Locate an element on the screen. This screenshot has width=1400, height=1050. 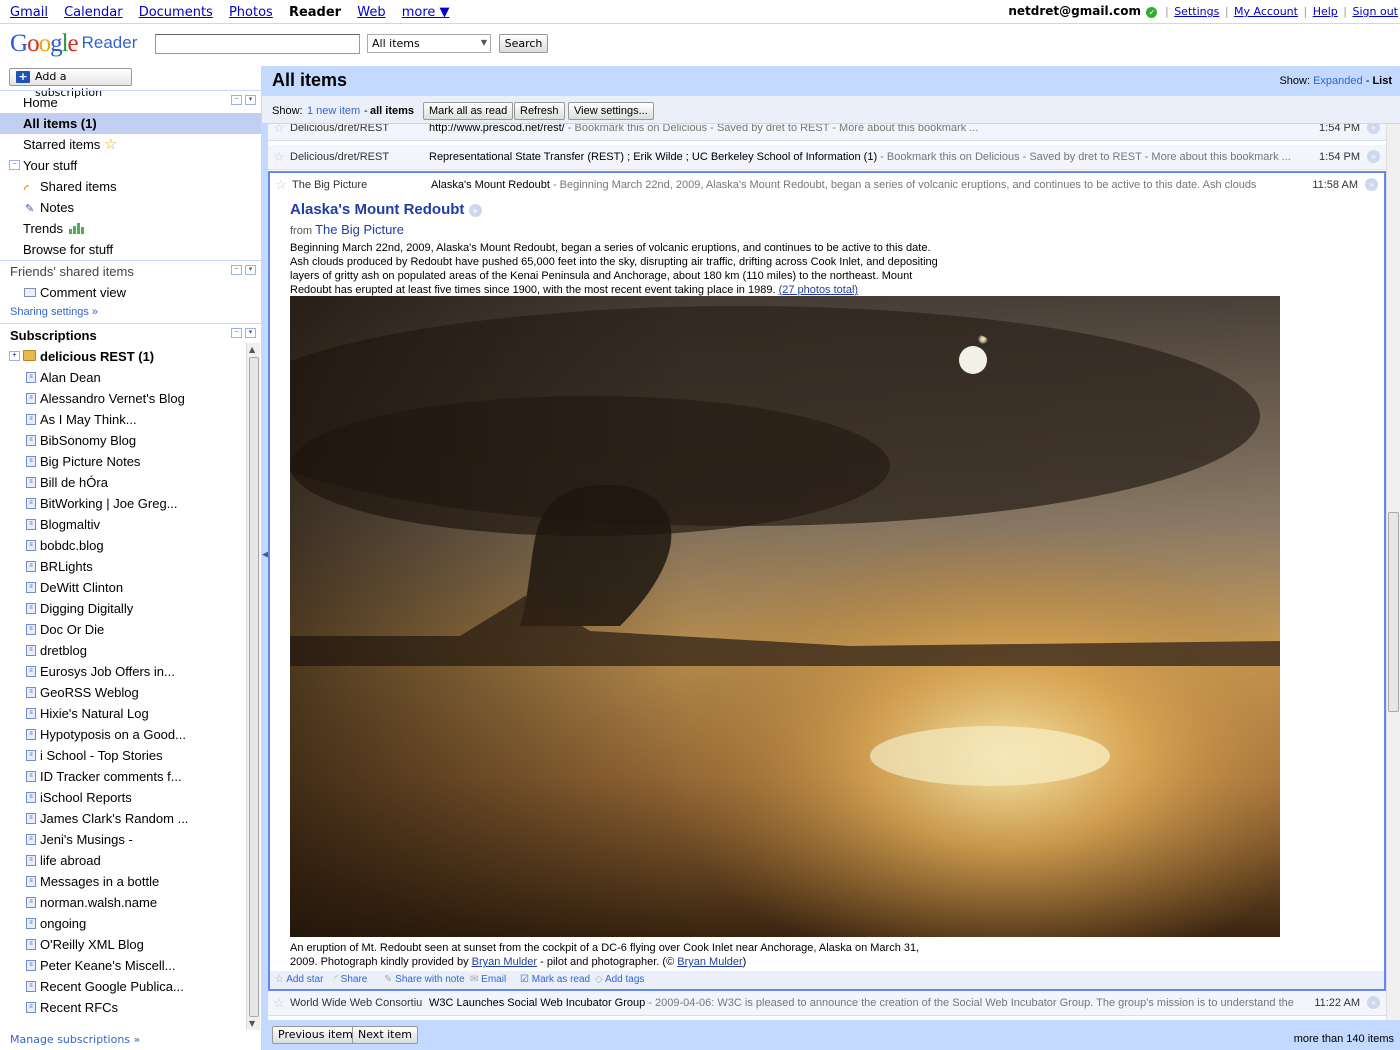
mark-as-read-action: ☑ Mark as read is located at coordinates (555, 979).